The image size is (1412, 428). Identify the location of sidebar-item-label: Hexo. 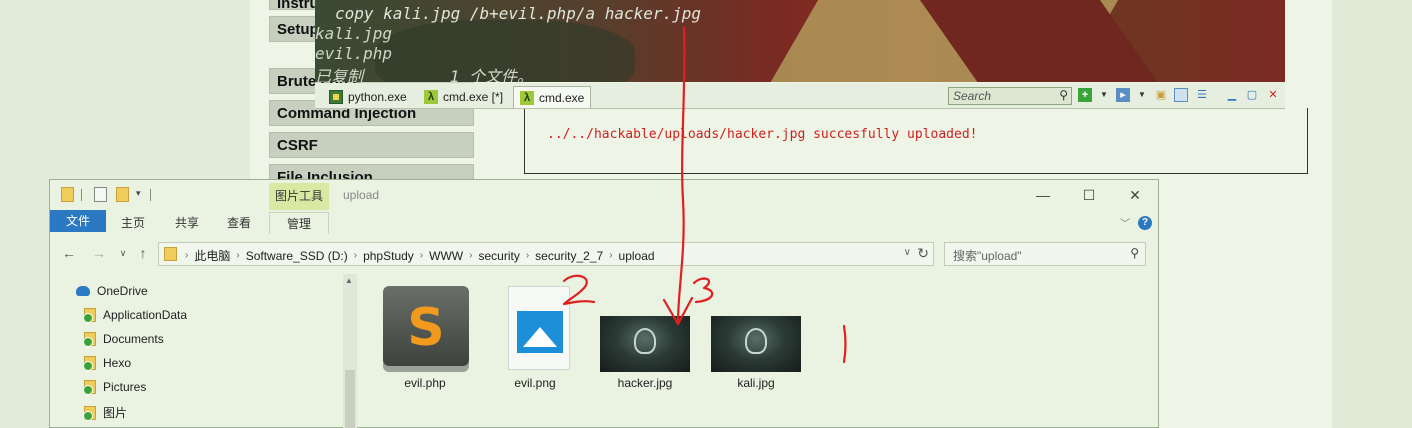
(117, 363).